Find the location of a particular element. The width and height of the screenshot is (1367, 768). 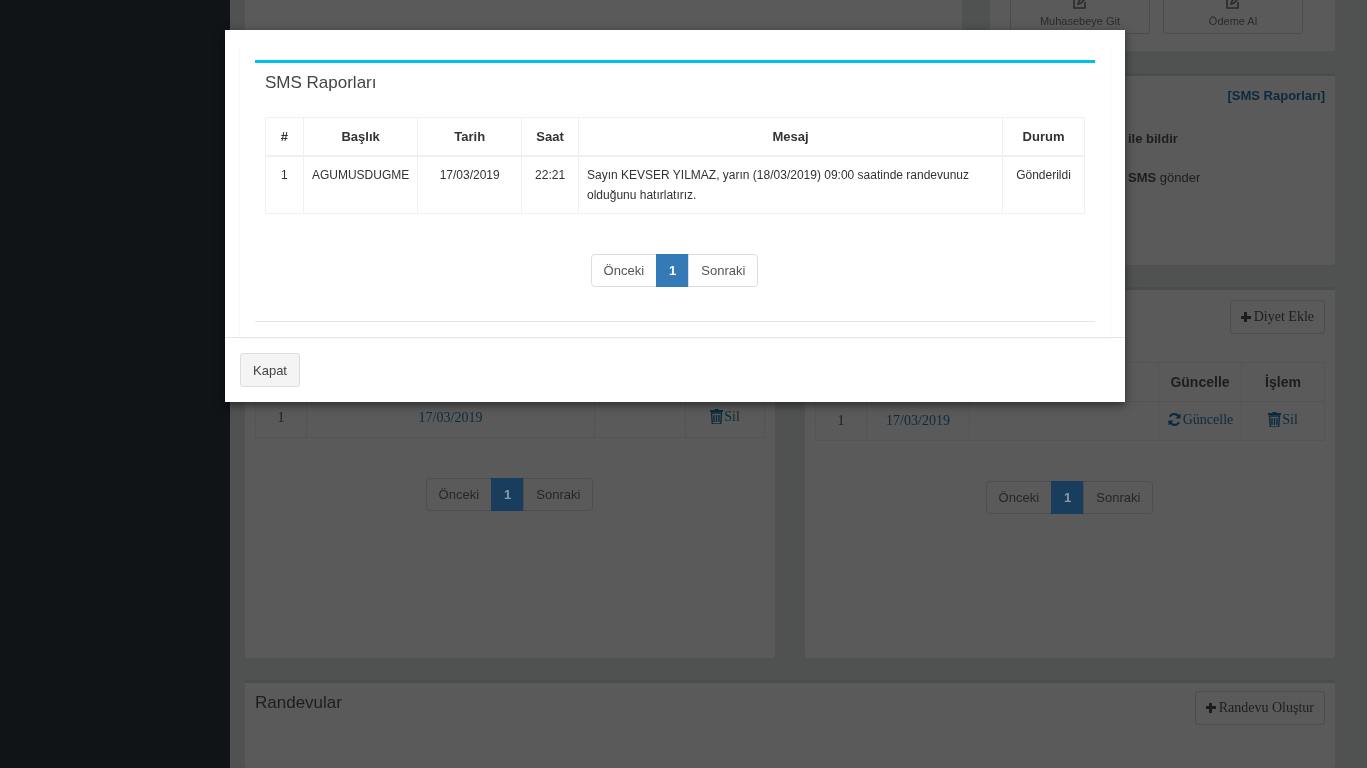

sms-reports-link: [SMS Raporları] is located at coordinates (1276, 95).